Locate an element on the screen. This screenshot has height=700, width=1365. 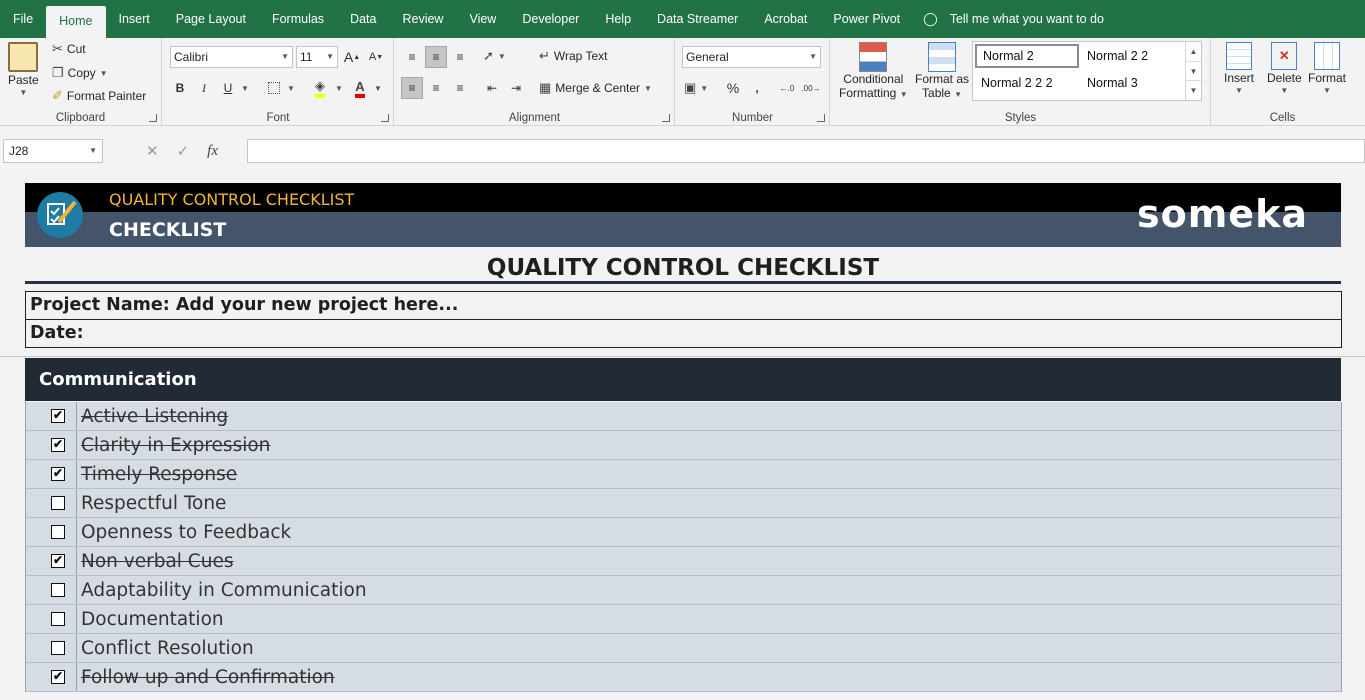
shrink-font-button: A ▼ is located at coordinates (376, 57).